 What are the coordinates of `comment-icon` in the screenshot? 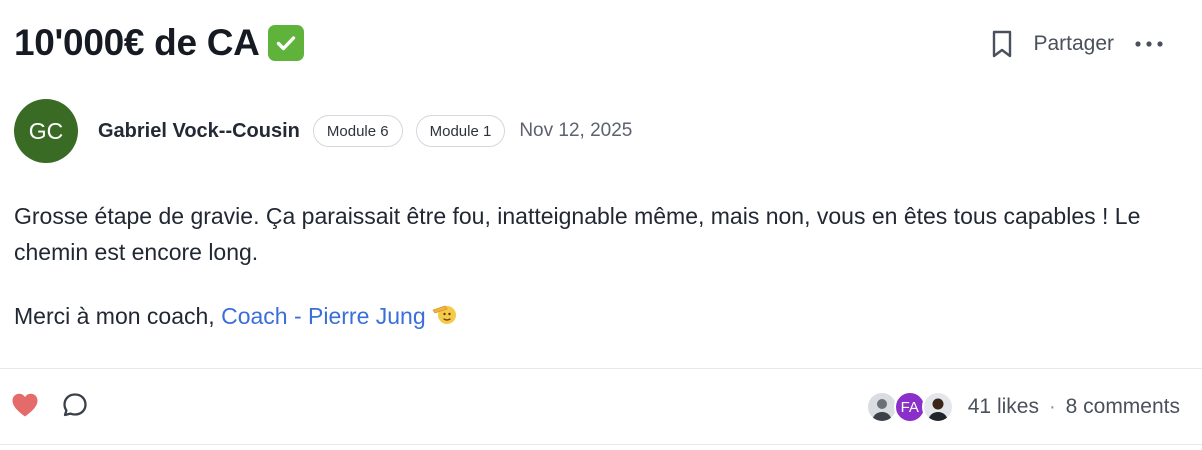 It's located at (75, 405).